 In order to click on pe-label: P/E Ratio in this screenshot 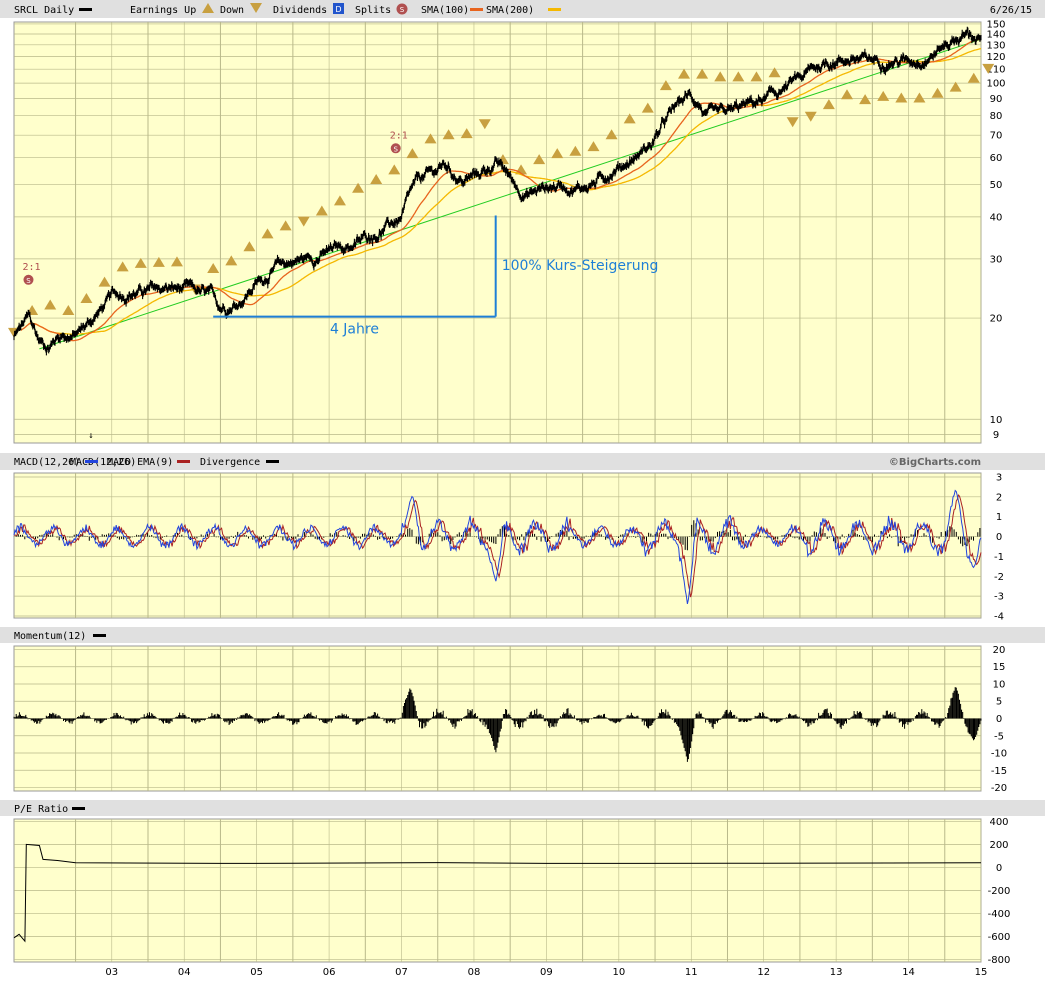, I will do `click(41, 809)`.